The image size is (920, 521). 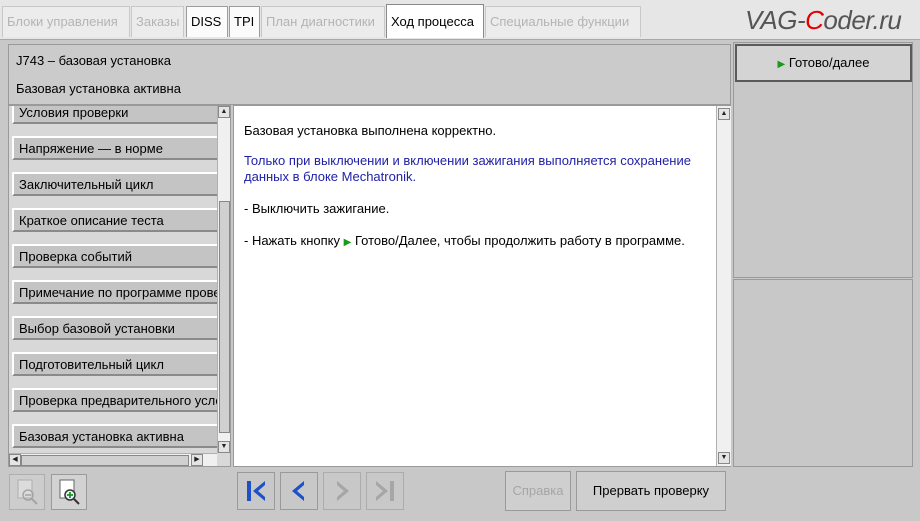 I want to click on scroll-right-icon: ▶, so click(x=197, y=460).